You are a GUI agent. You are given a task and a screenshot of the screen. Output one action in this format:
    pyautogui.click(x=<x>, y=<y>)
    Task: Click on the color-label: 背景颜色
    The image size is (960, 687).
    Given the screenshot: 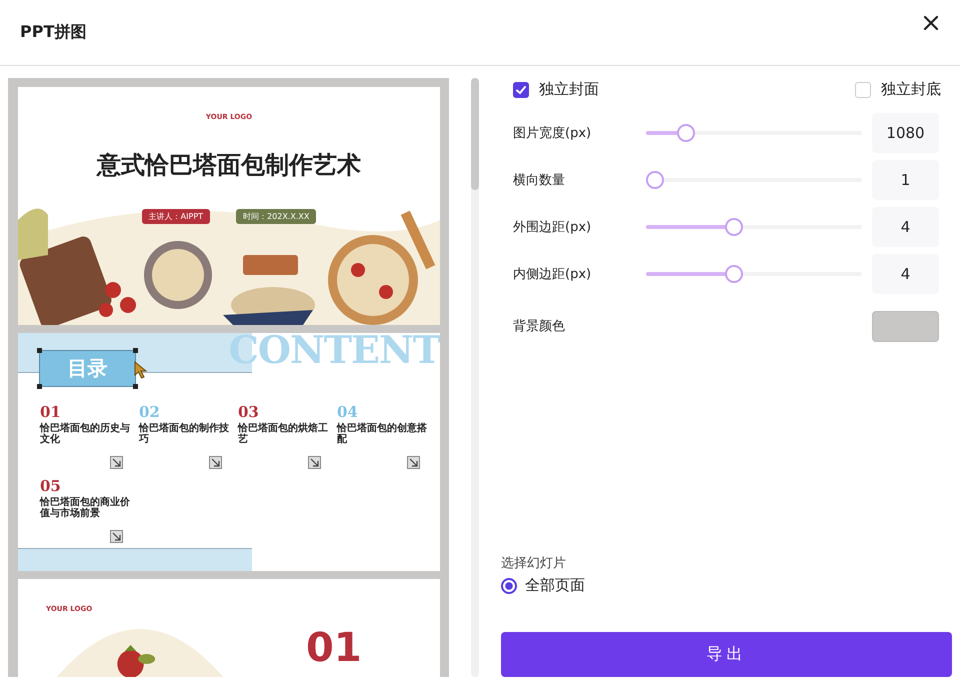 What is the action you would take?
    pyautogui.click(x=539, y=326)
    